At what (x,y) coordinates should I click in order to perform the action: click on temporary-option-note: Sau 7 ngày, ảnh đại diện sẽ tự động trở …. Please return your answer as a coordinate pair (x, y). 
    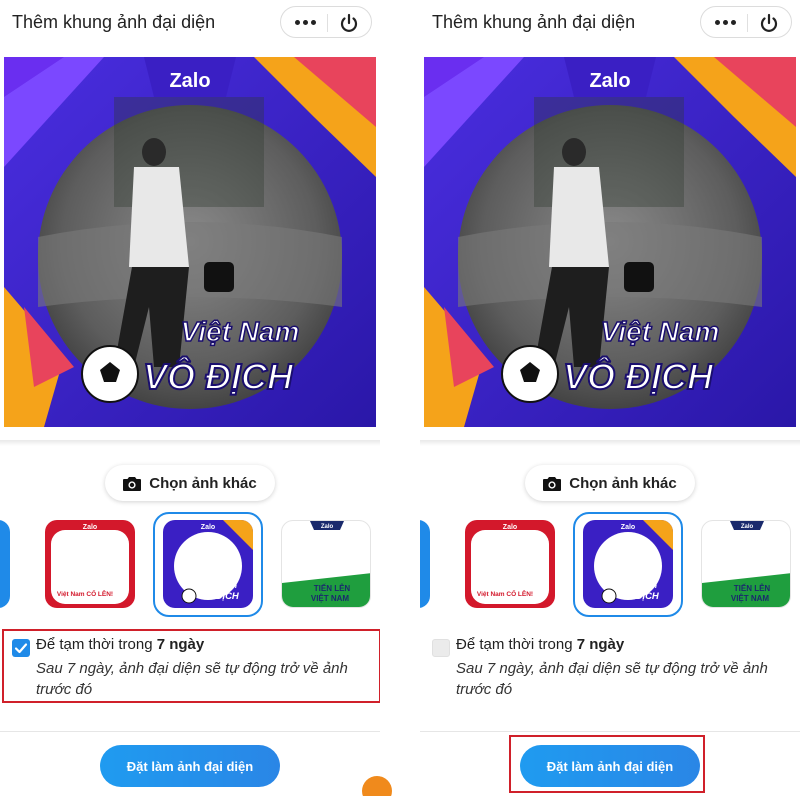
    Looking at the image, I should click on (612, 679).